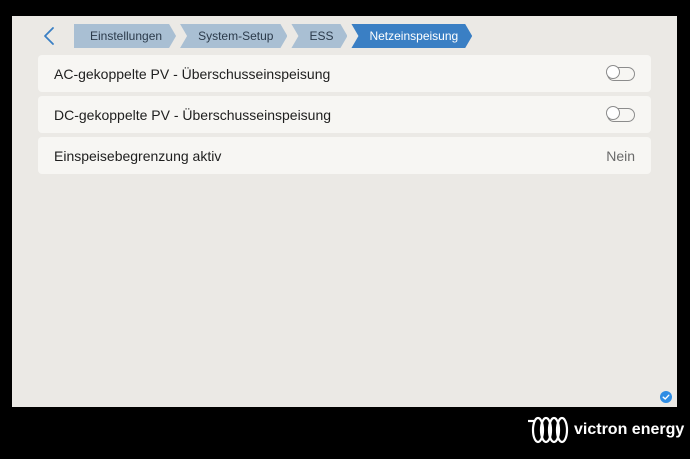  I want to click on list-item-label: AC-gekoppelte PV - Überschusseinspeisung, so click(192, 73).